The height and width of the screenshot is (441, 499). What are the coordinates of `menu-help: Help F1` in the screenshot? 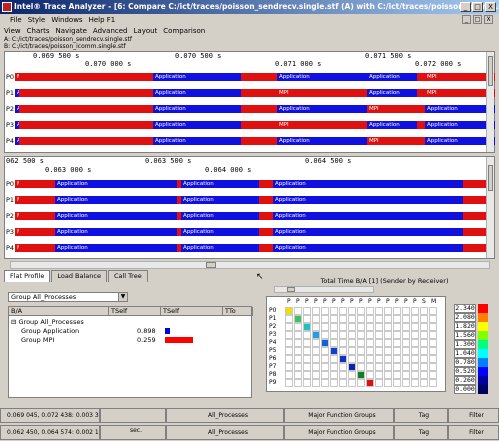 It's located at (102, 20).